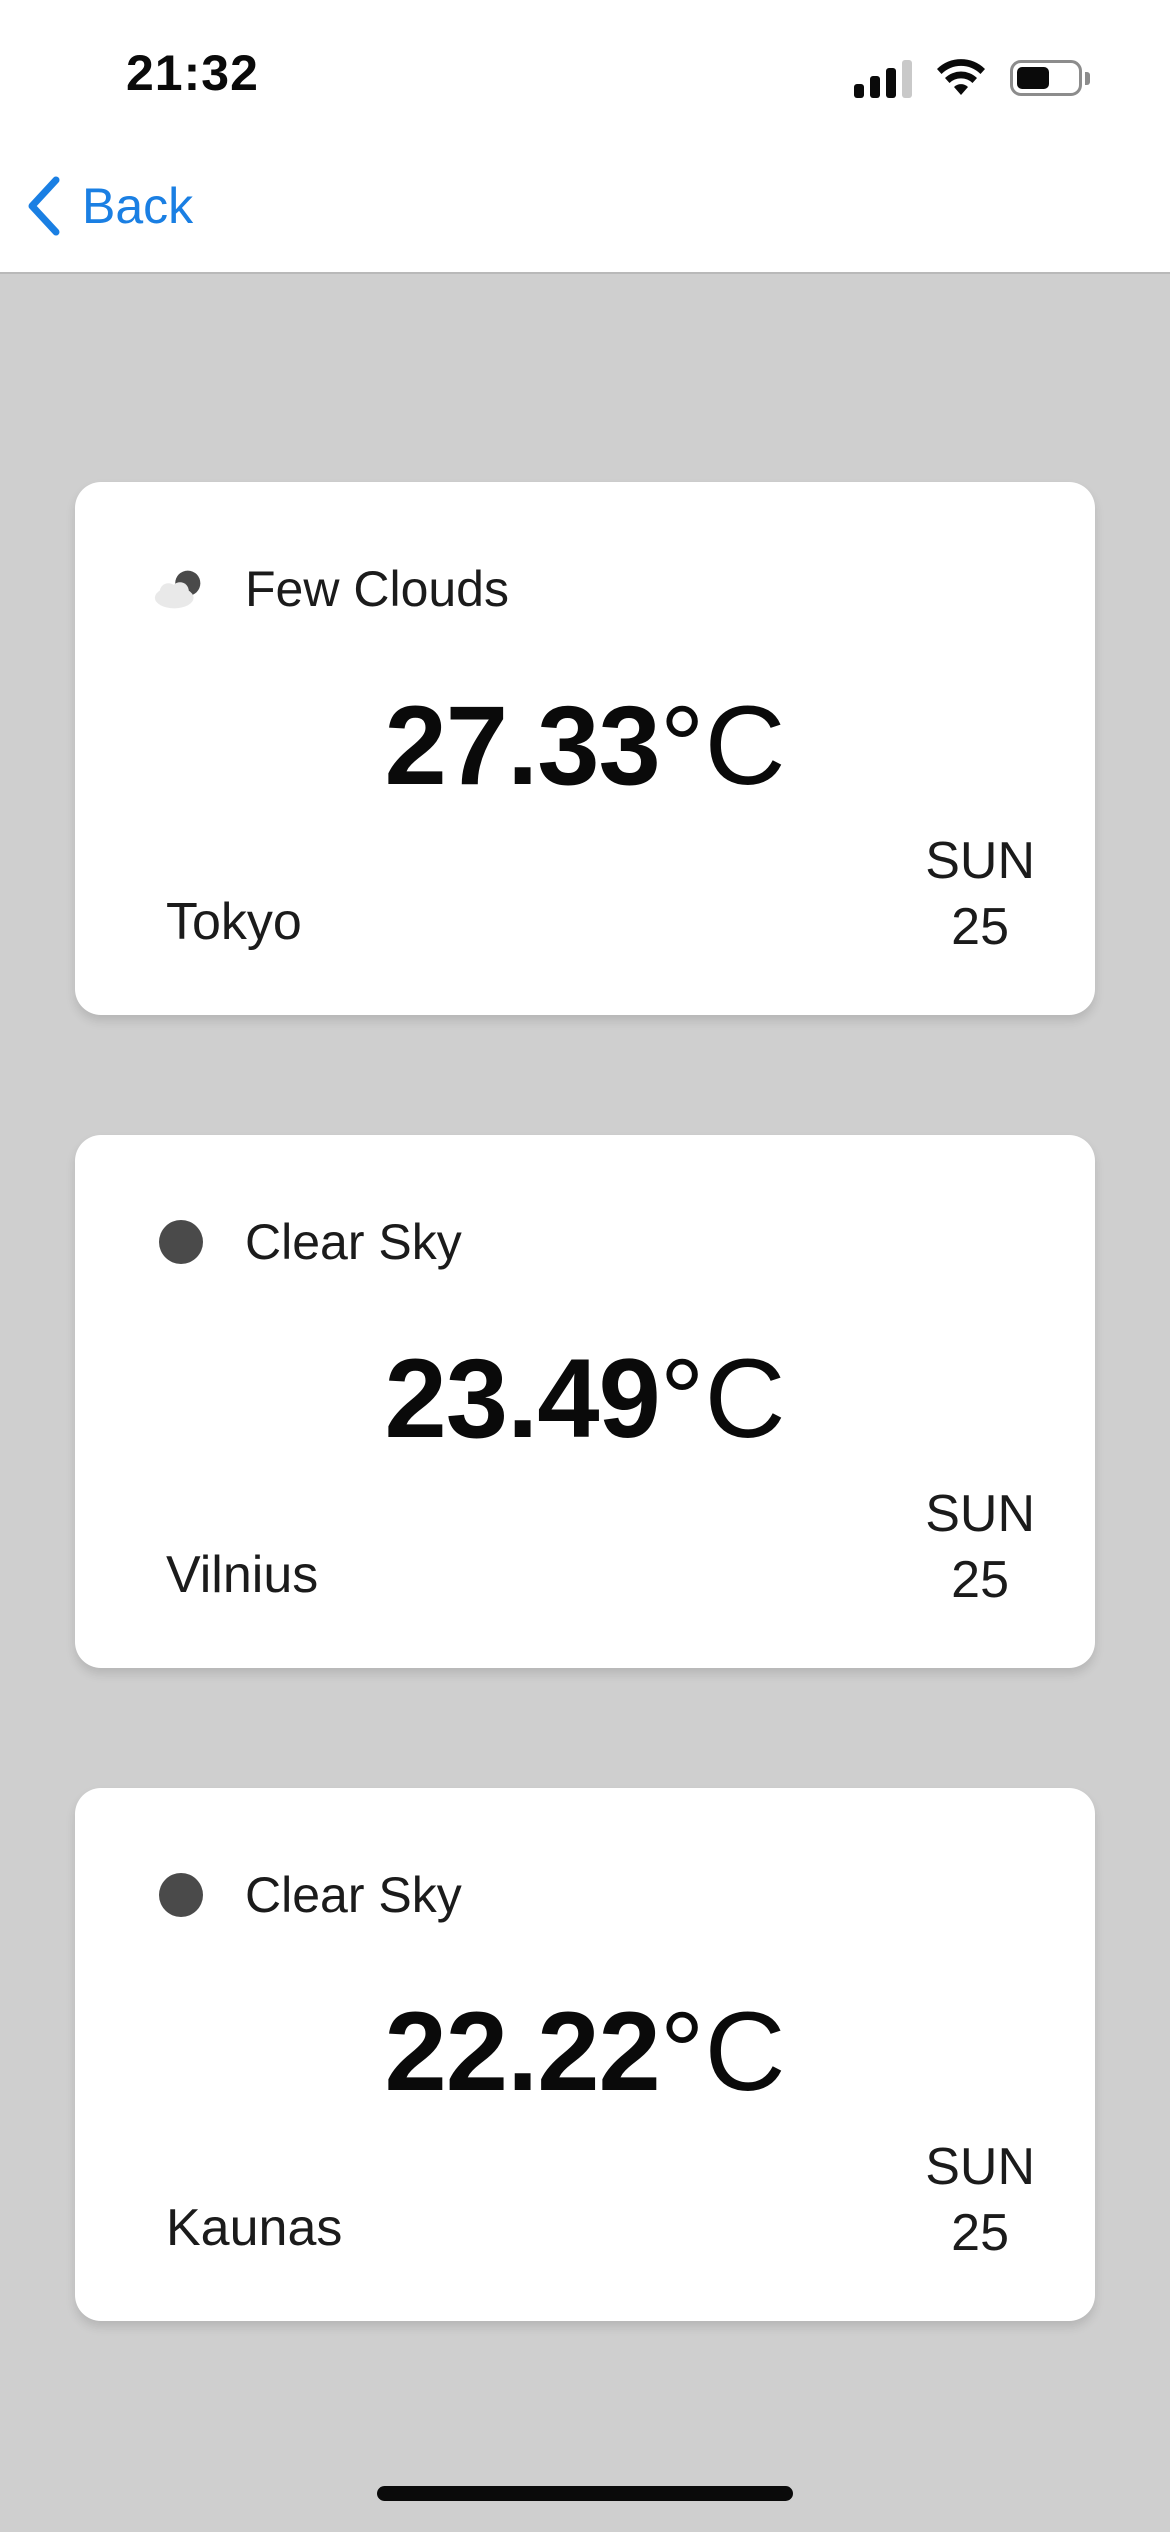 This screenshot has width=1170, height=2532. What do you see at coordinates (181, 589) in the screenshot?
I see `few-clouds-icon` at bounding box center [181, 589].